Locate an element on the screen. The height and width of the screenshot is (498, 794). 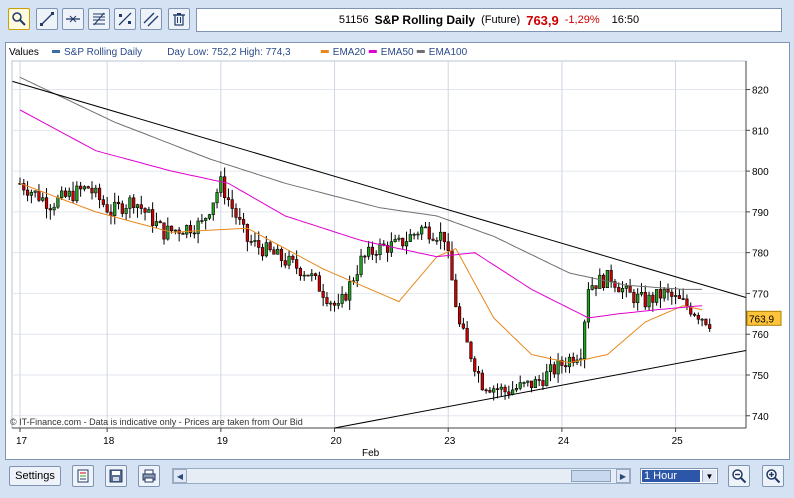
zoom-cursor-icon is located at coordinates (19, 19).